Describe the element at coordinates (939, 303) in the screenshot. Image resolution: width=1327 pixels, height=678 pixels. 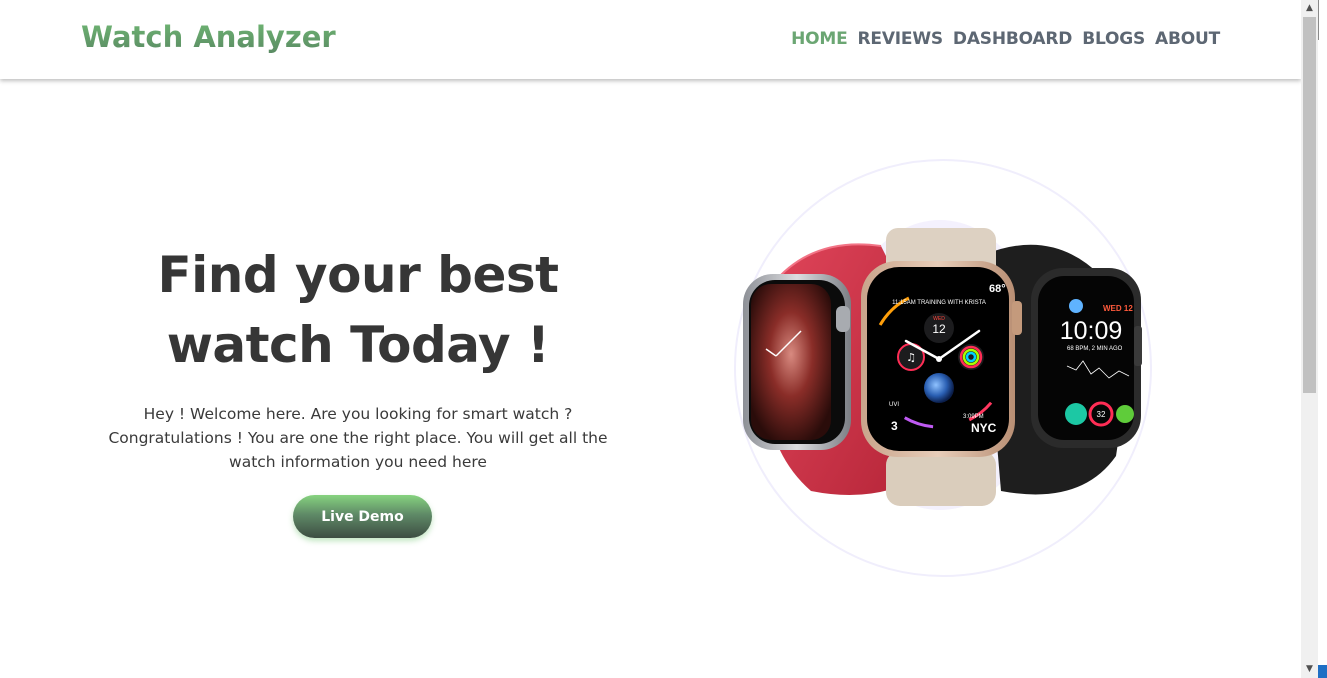
I see `center-watch-top-text: 11:15AM TRAINING WITH KRISTA` at that location.